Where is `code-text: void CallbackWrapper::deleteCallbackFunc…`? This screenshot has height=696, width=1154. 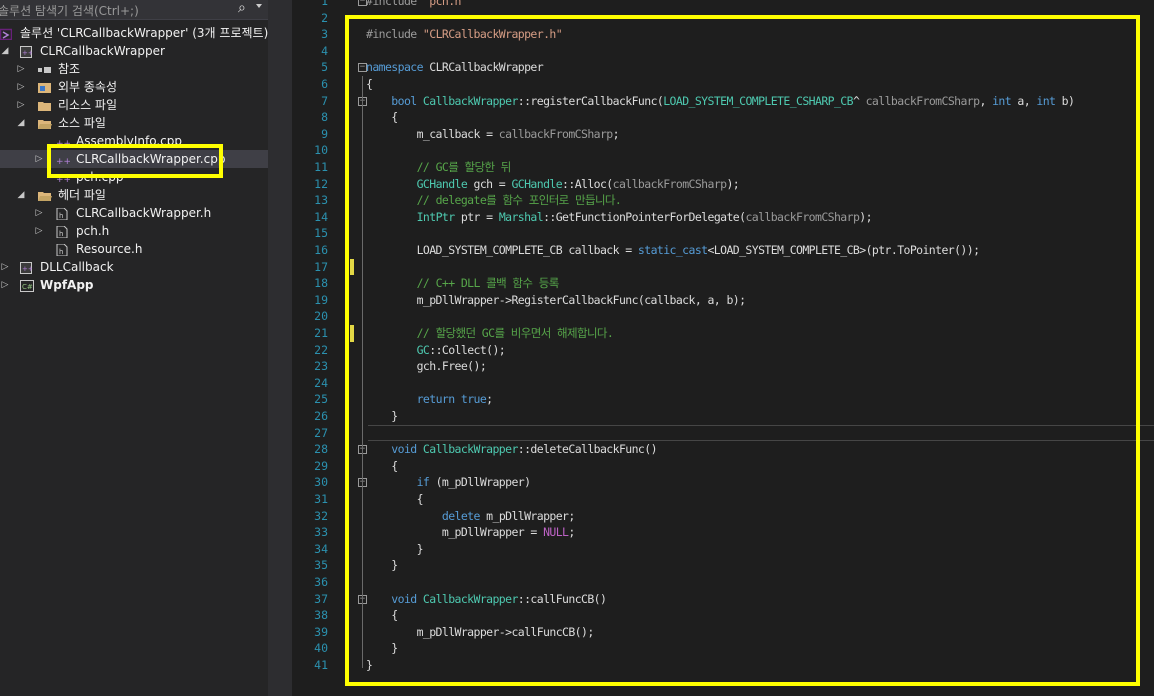 code-text: void CallbackWrapper::deleteCallbackFunc… is located at coordinates (511, 449).